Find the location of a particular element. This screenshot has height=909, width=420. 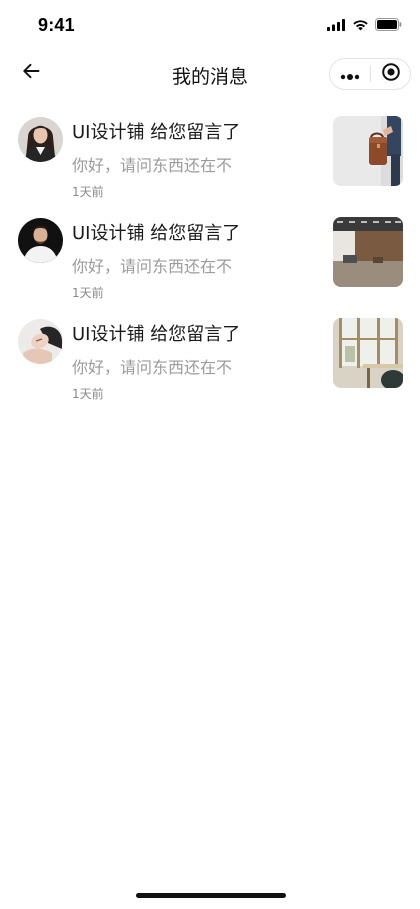

status-bar: 9:41 is located at coordinates (210, 25).